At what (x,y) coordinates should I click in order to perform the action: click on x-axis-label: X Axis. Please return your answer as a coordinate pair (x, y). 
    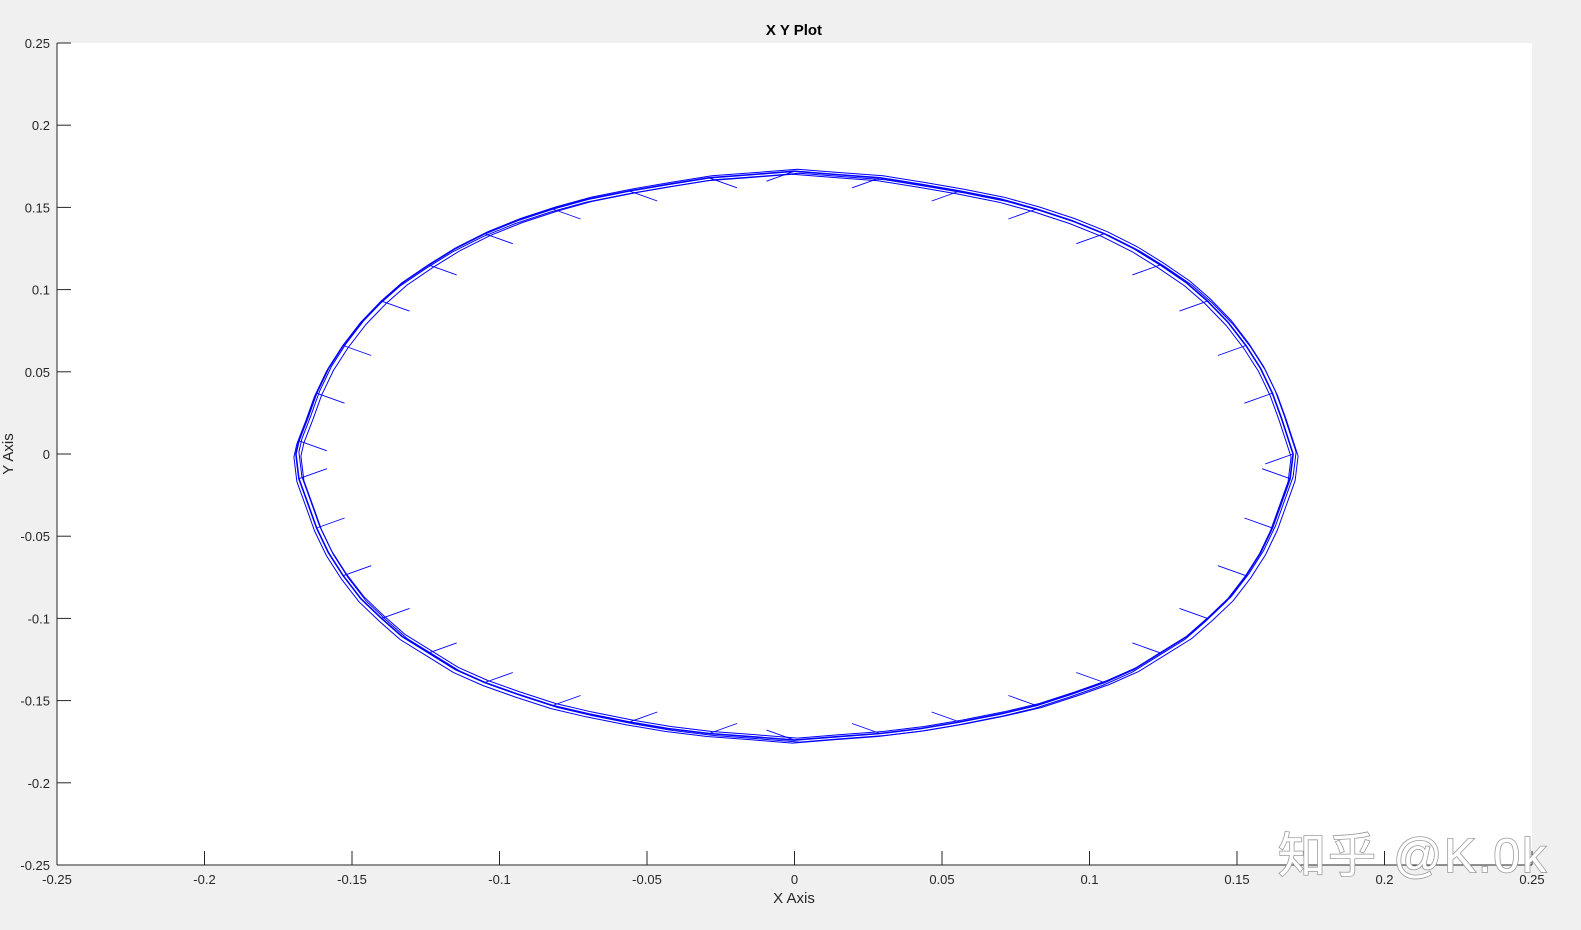
    Looking at the image, I should click on (794, 898).